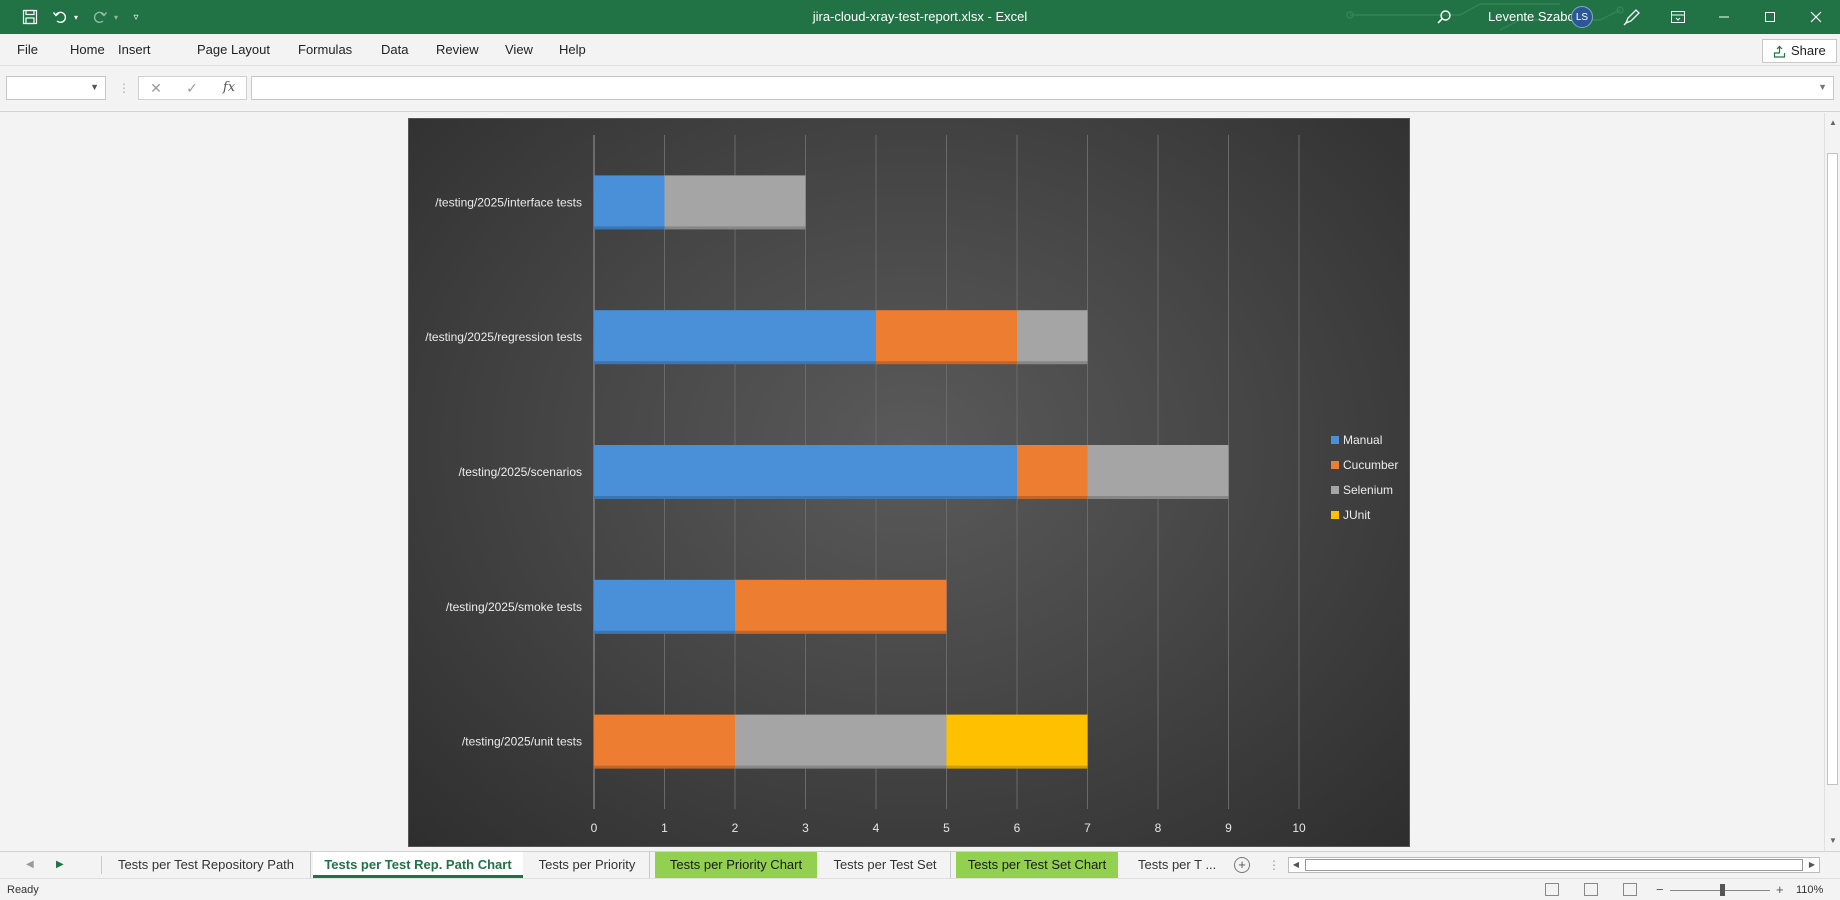 This screenshot has width=1840, height=900. I want to click on vertical-scroll-thumb, so click(1832, 469).